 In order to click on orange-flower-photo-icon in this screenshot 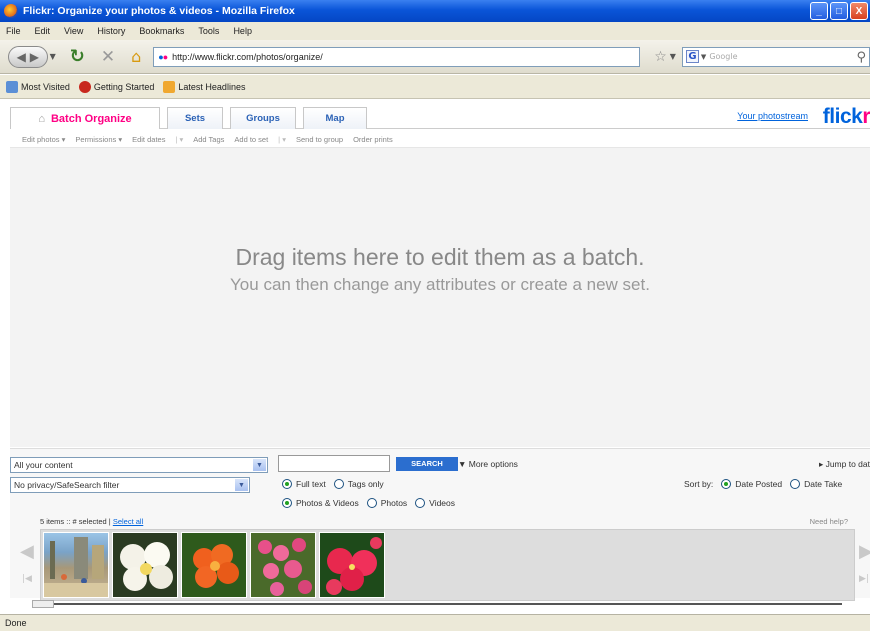, I will do `click(216, 566)`.